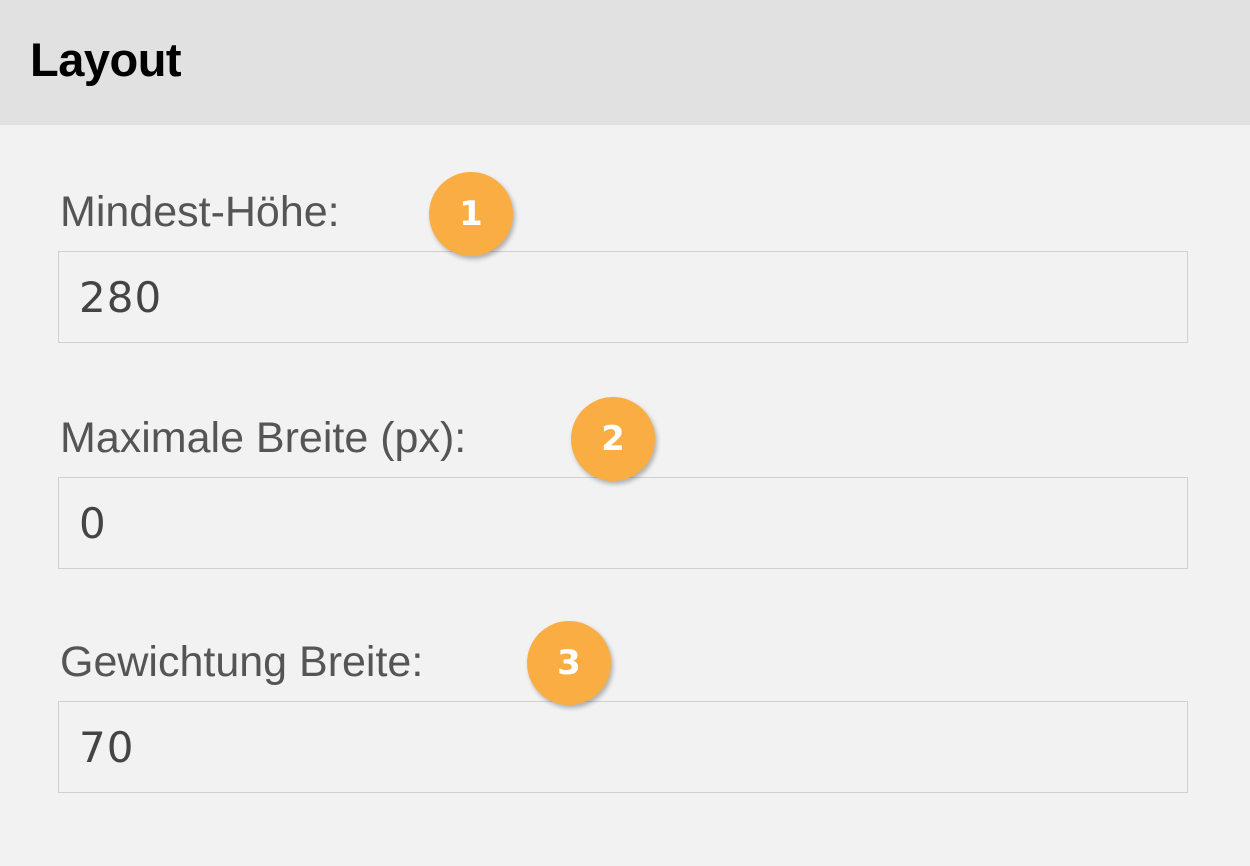  What do you see at coordinates (623, 747) in the screenshot?
I see `width-weight-input` at bounding box center [623, 747].